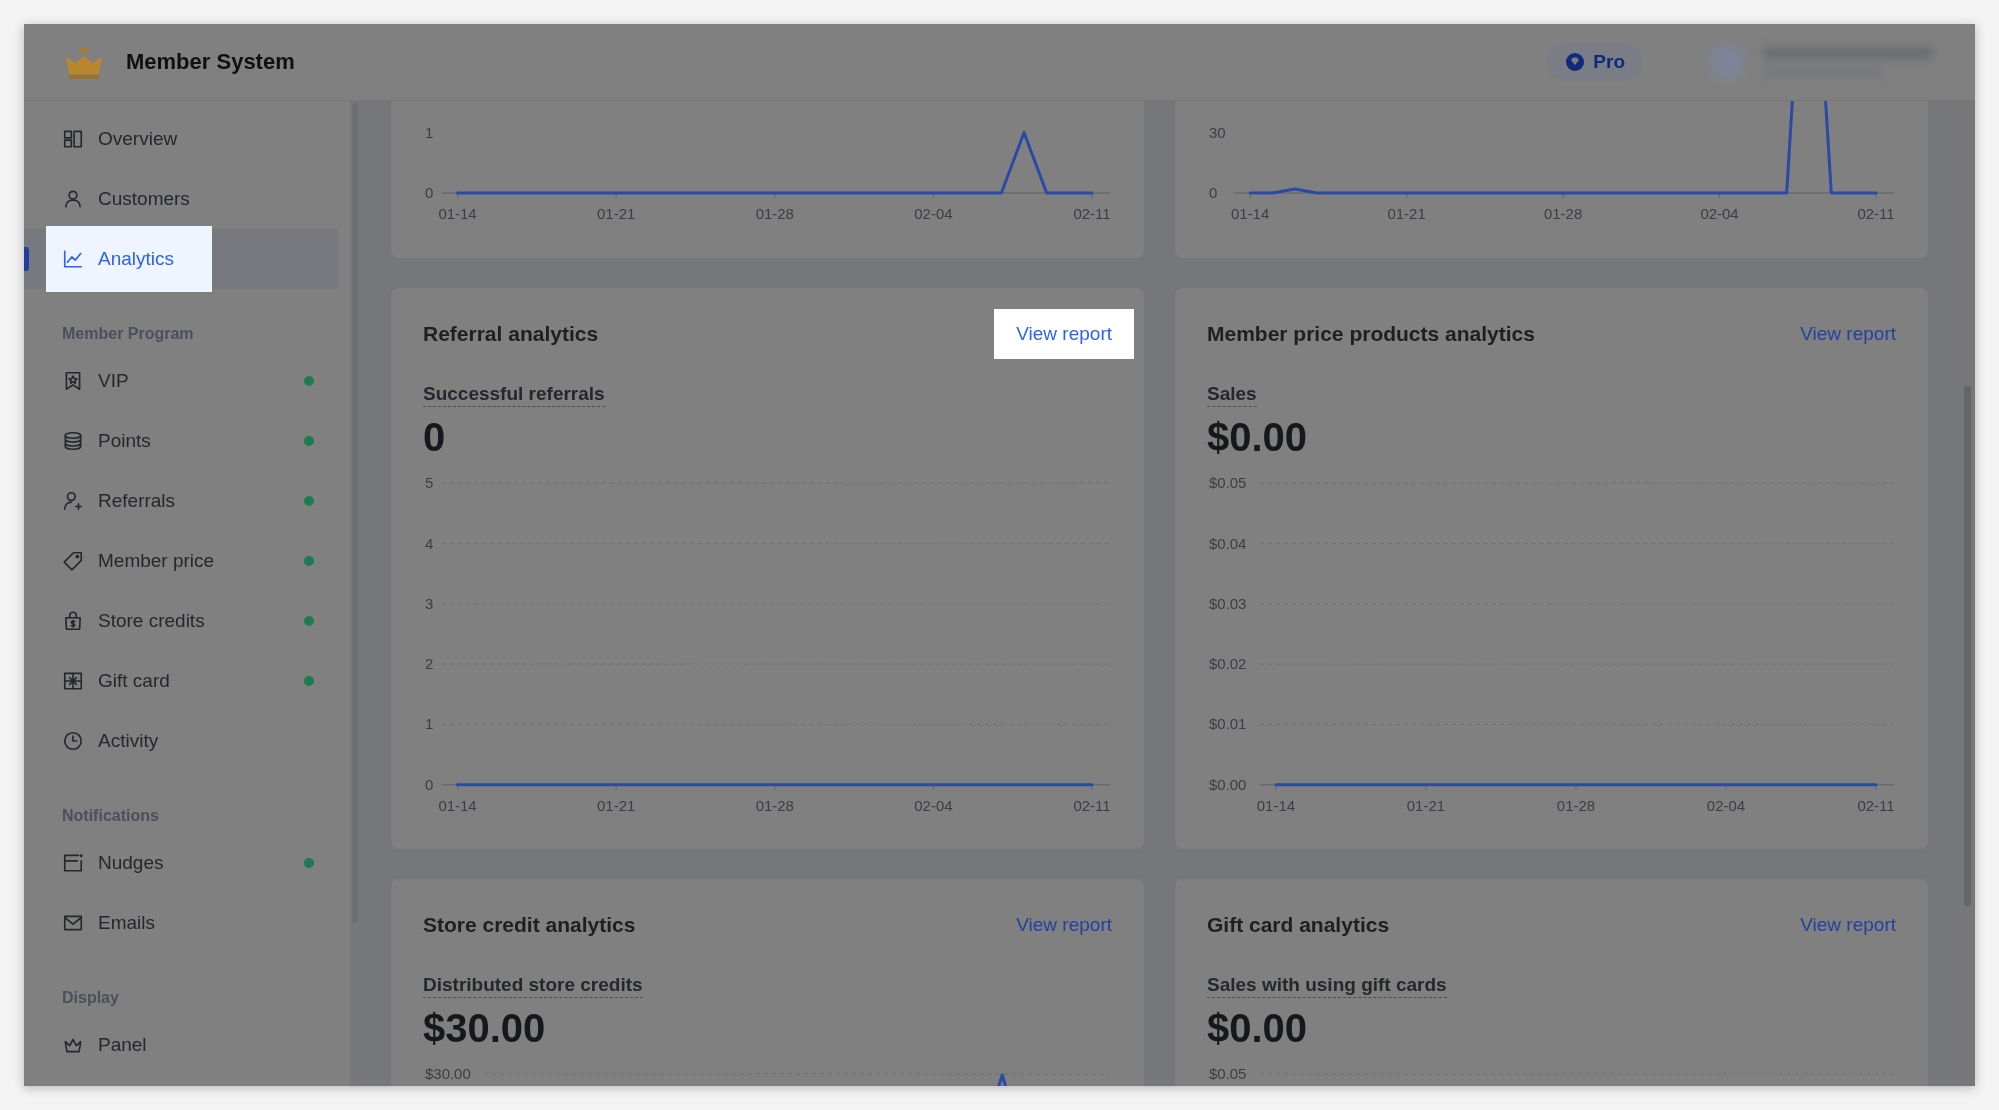  Describe the element at coordinates (1228, 724) in the screenshot. I see `axis-label: $0.01` at that location.